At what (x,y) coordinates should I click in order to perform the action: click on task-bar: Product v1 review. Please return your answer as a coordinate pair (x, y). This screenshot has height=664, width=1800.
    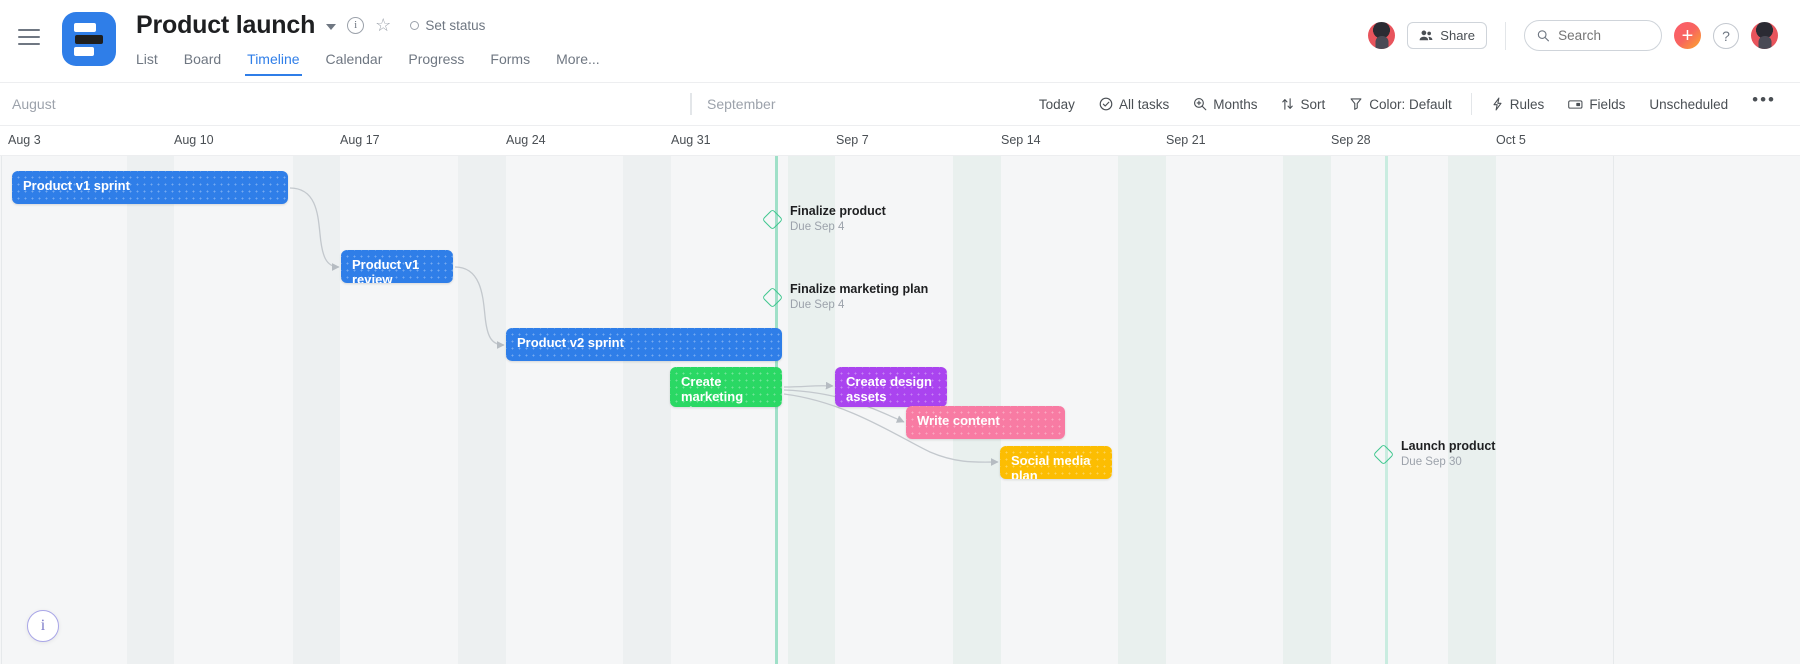
    Looking at the image, I should click on (397, 266).